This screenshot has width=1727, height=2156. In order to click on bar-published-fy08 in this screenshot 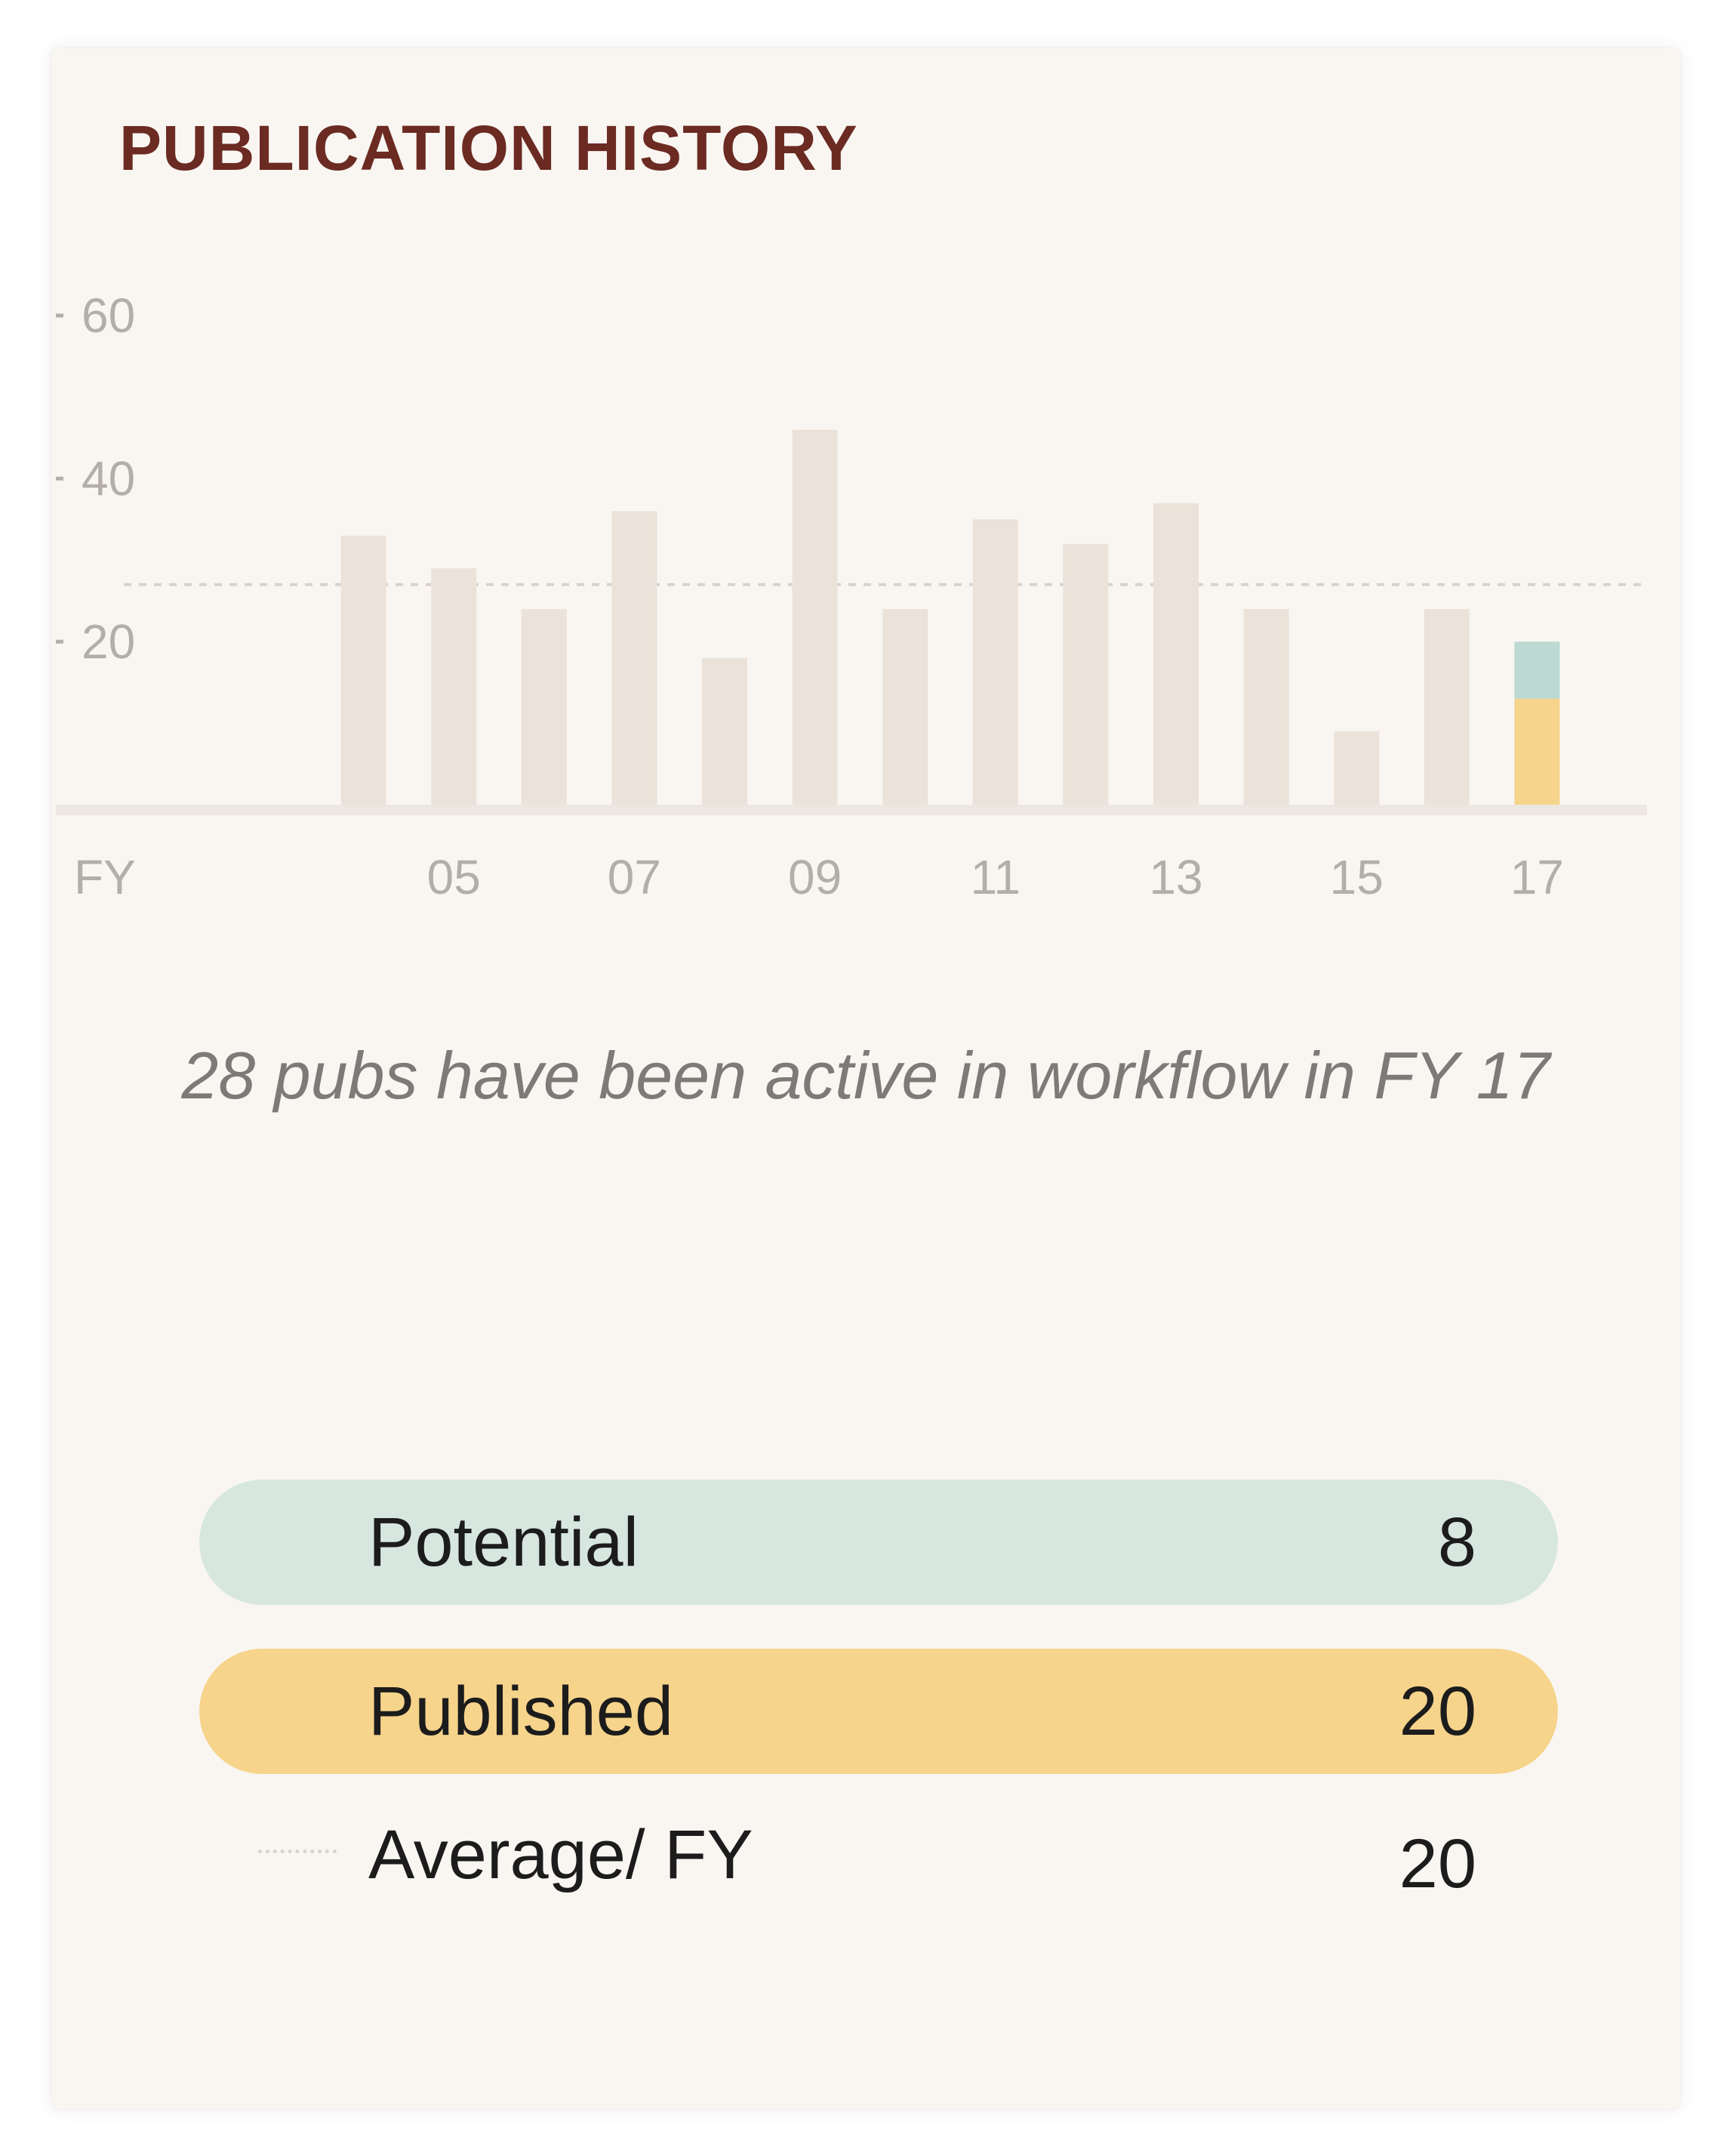, I will do `click(724, 731)`.